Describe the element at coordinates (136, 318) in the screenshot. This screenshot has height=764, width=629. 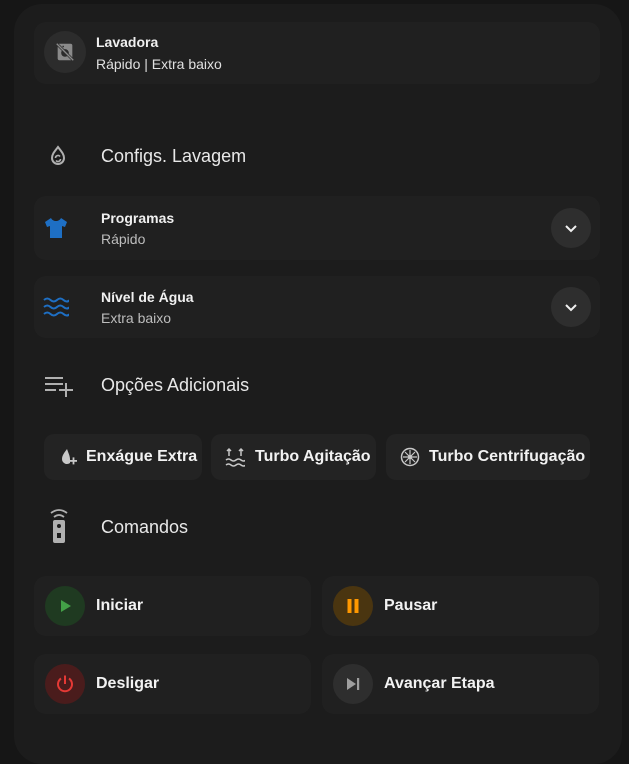
I see `water-level-value: Extra baixo` at that location.